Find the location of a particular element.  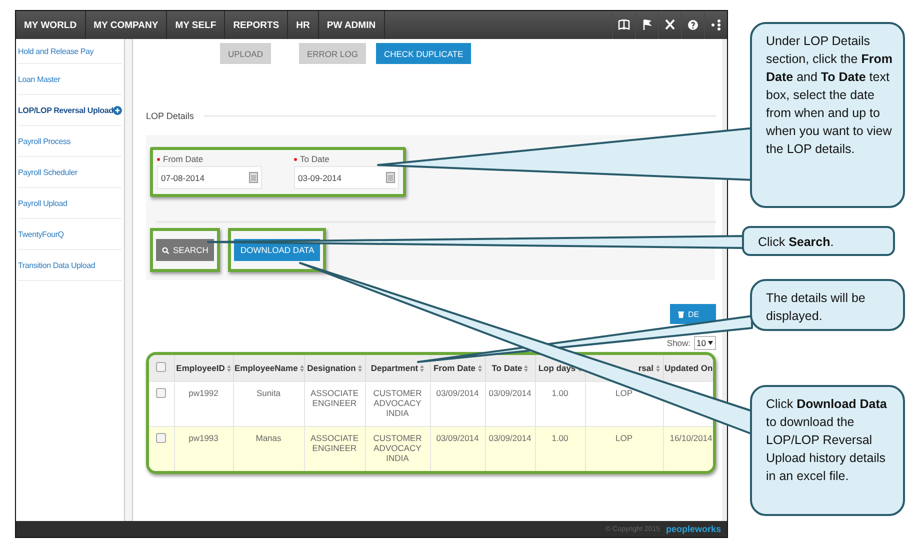

date-field: 03-09-2014 is located at coordinates (346, 177).